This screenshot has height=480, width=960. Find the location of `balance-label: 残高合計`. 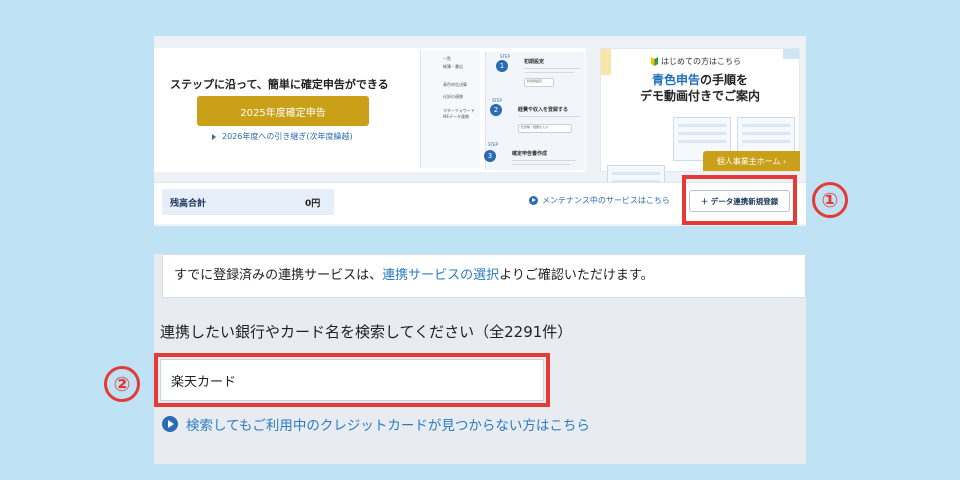

balance-label: 残高合計 is located at coordinates (188, 204).